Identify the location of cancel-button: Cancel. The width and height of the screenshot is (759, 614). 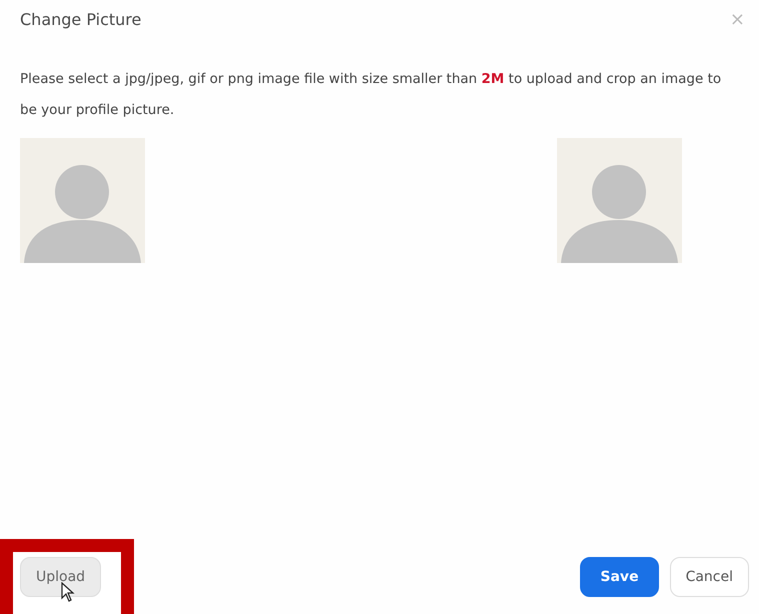
(709, 577).